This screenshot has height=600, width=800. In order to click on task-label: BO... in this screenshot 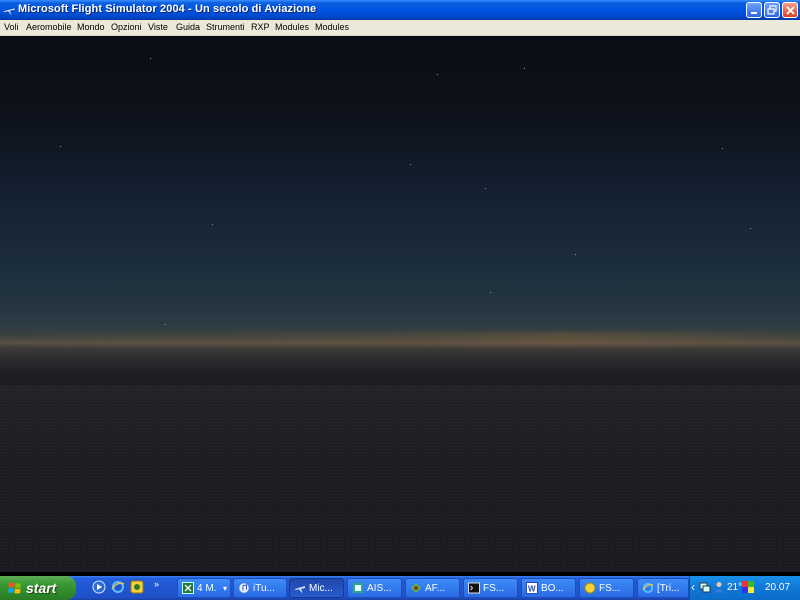, I will do `click(552, 588)`.